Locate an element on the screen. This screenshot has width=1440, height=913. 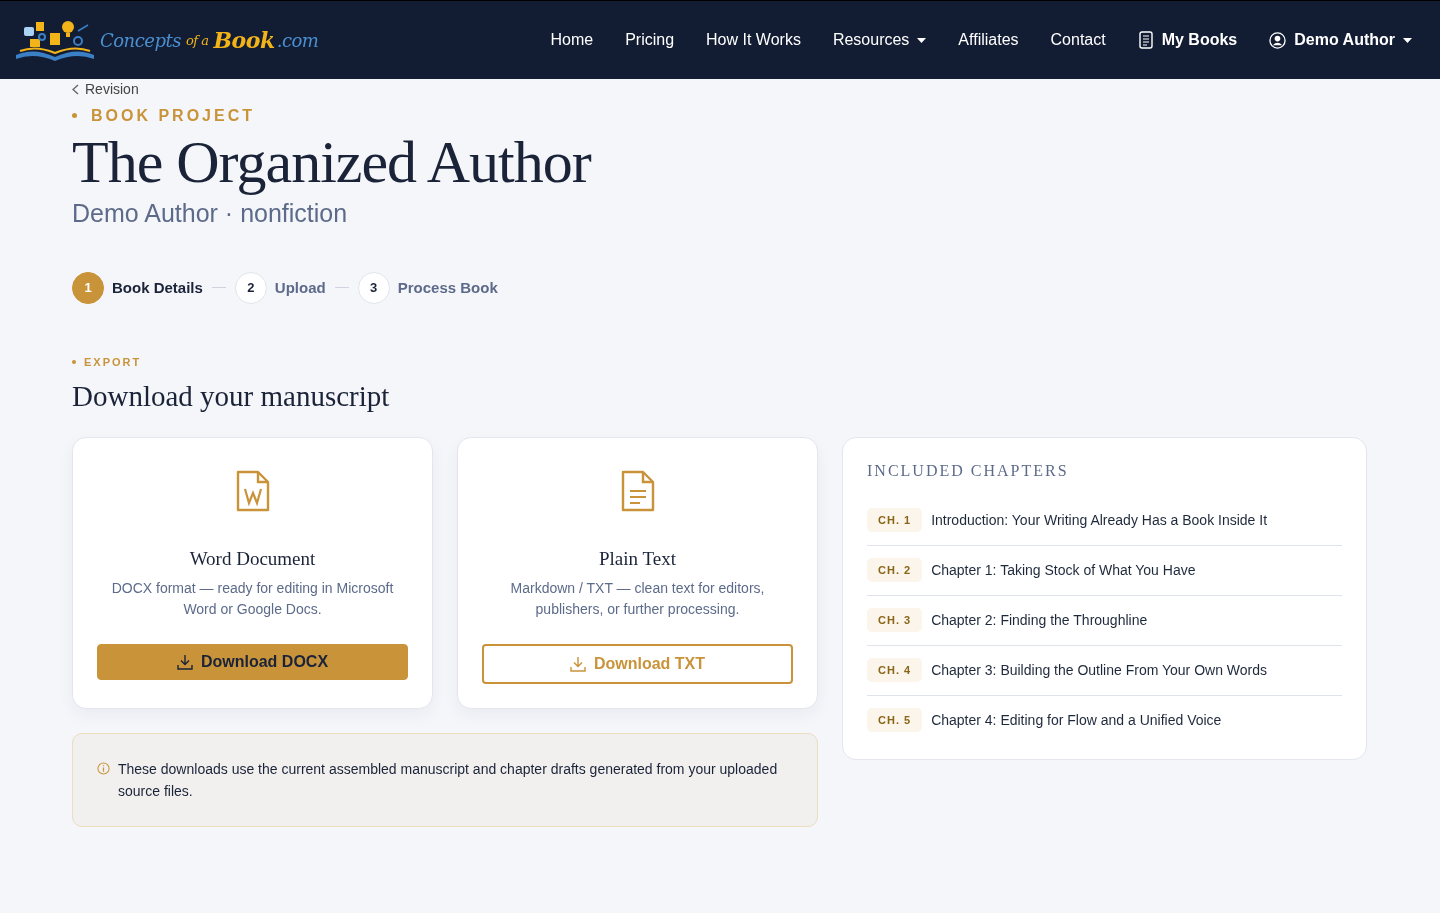
nav-link: Pricing is located at coordinates (650, 40).